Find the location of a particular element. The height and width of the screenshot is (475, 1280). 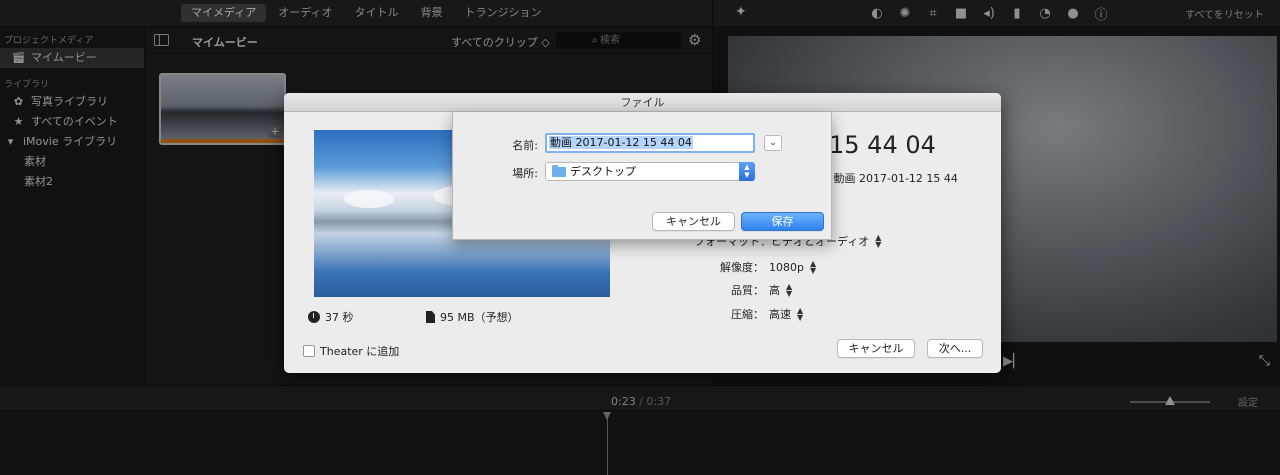

movie-title: 15 44 04 is located at coordinates (882, 145).